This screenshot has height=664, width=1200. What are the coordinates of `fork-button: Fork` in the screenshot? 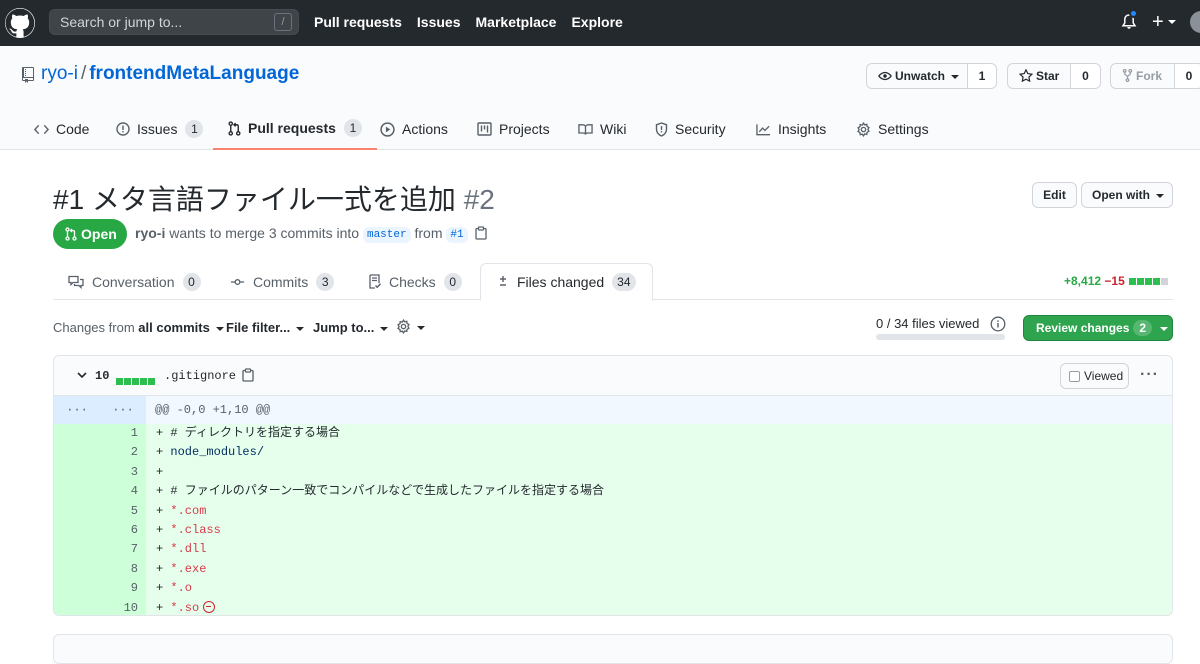 It's located at (1142, 76).